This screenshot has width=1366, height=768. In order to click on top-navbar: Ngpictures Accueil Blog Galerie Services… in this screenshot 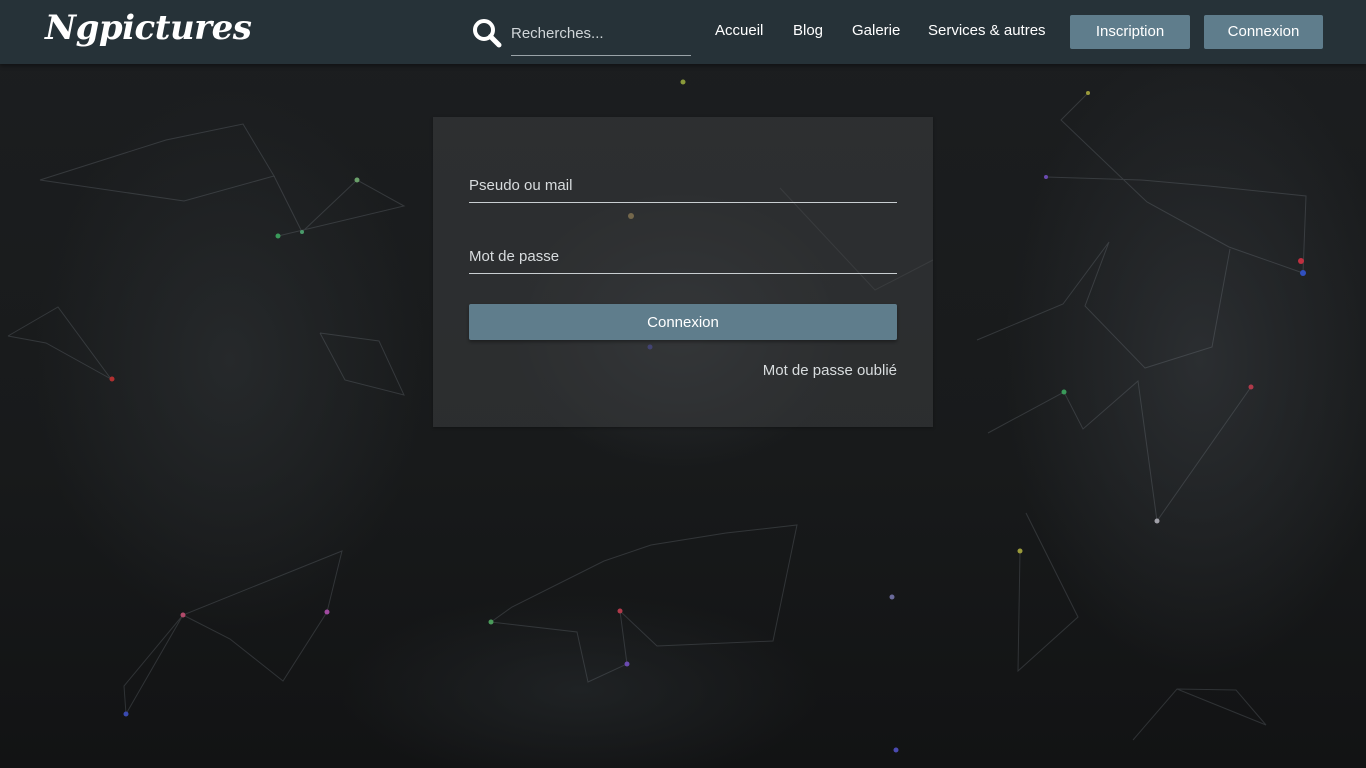, I will do `click(683, 32)`.